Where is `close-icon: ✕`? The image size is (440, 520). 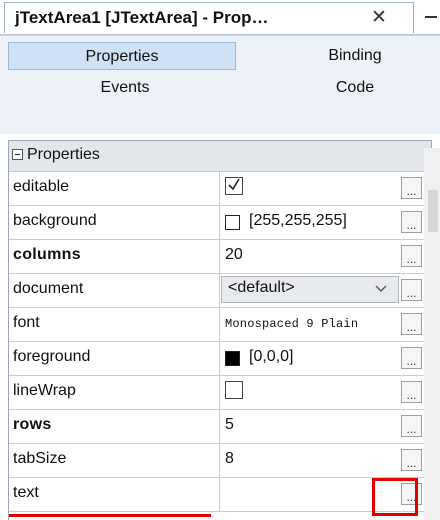 close-icon: ✕ is located at coordinates (379, 17).